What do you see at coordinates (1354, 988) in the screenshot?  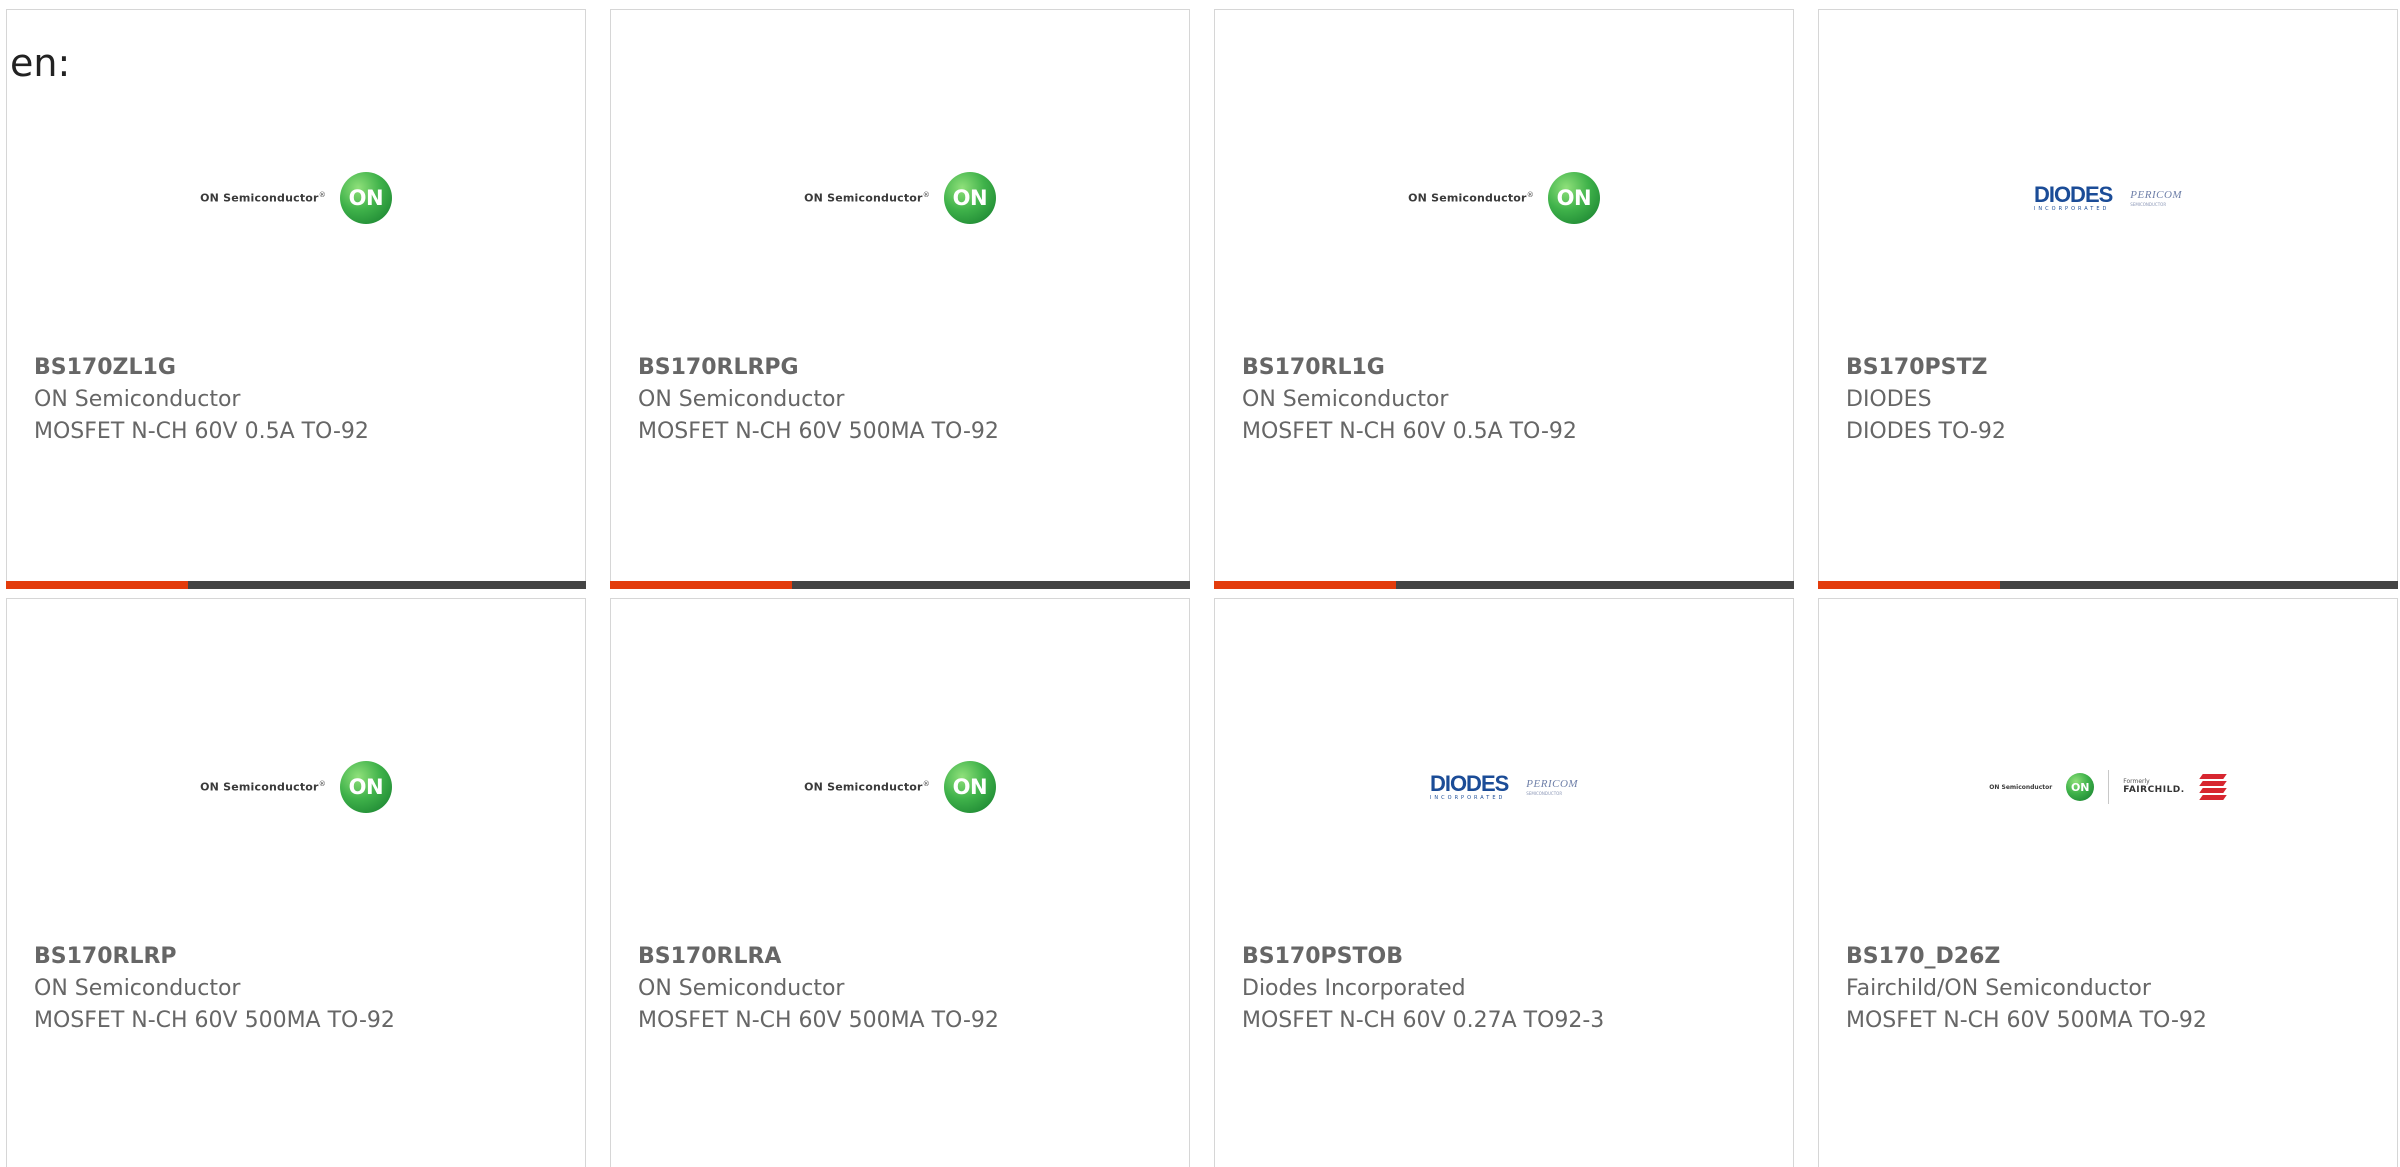 I see `manufacturer-name: Diodes Incorporated` at bounding box center [1354, 988].